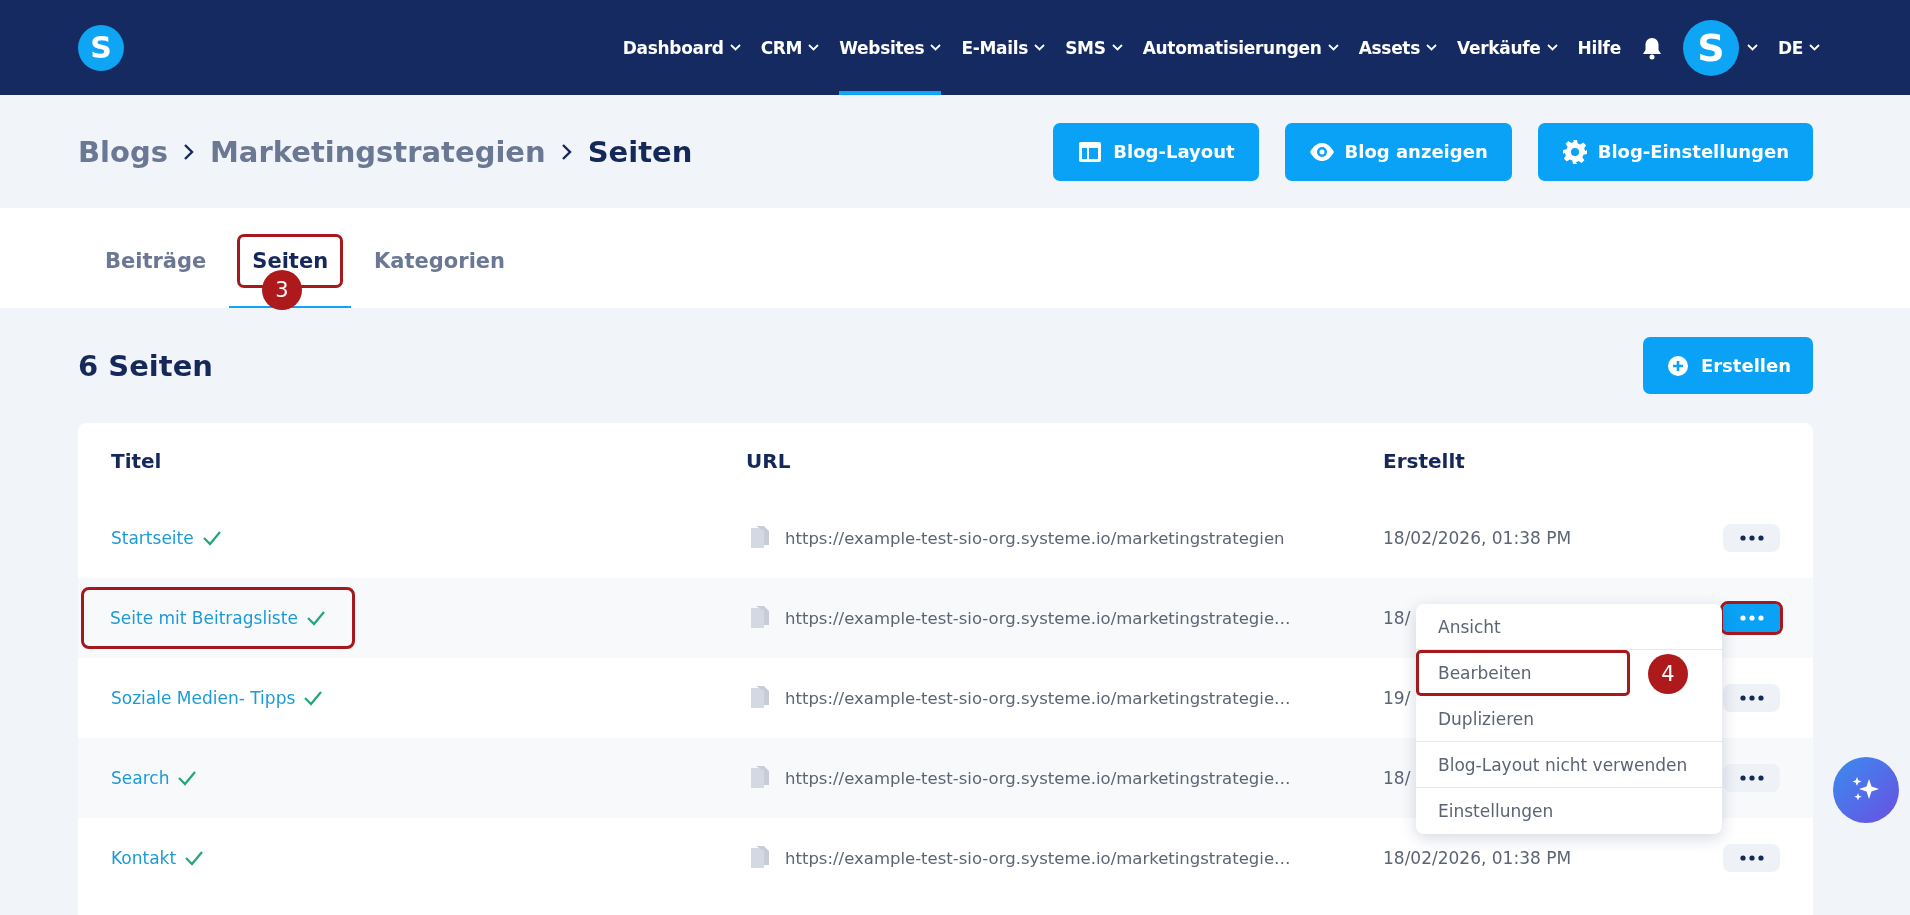  I want to click on page-title-link: Startseite, so click(166, 538).